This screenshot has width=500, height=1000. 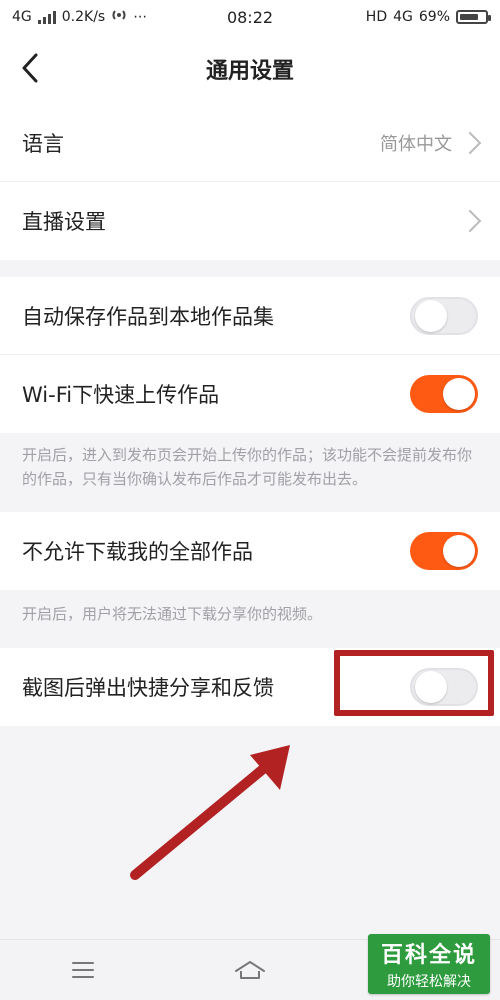 I want to click on home-icon, so click(x=249, y=970).